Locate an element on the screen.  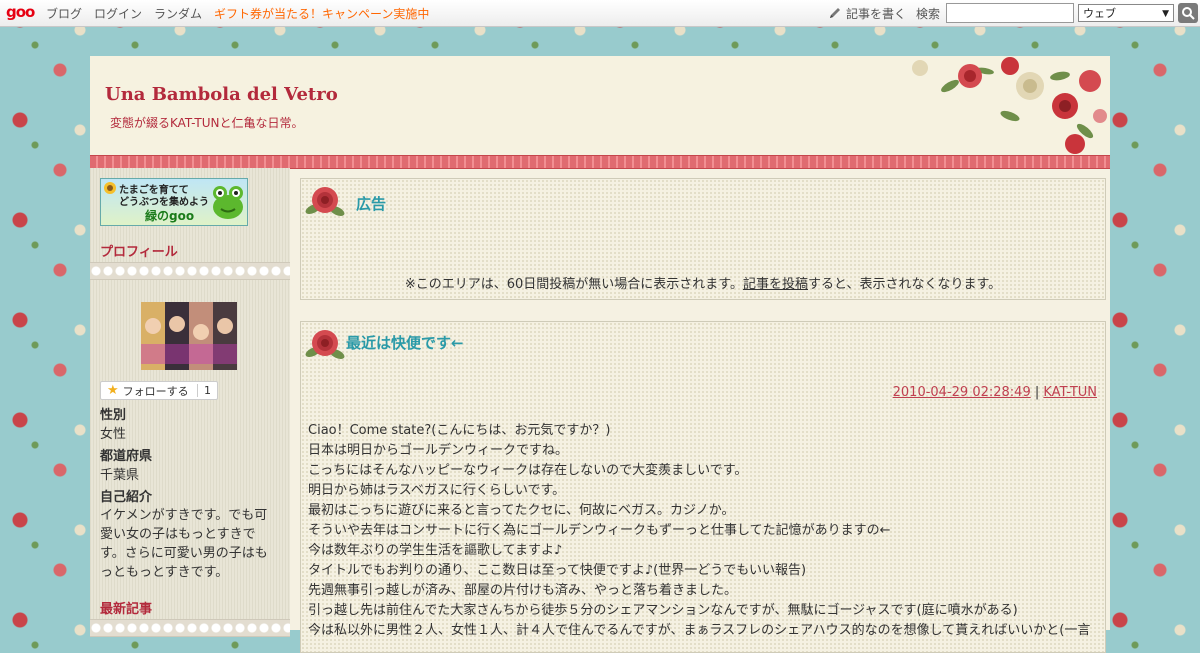
gender-value: 女性 is located at coordinates (113, 434).